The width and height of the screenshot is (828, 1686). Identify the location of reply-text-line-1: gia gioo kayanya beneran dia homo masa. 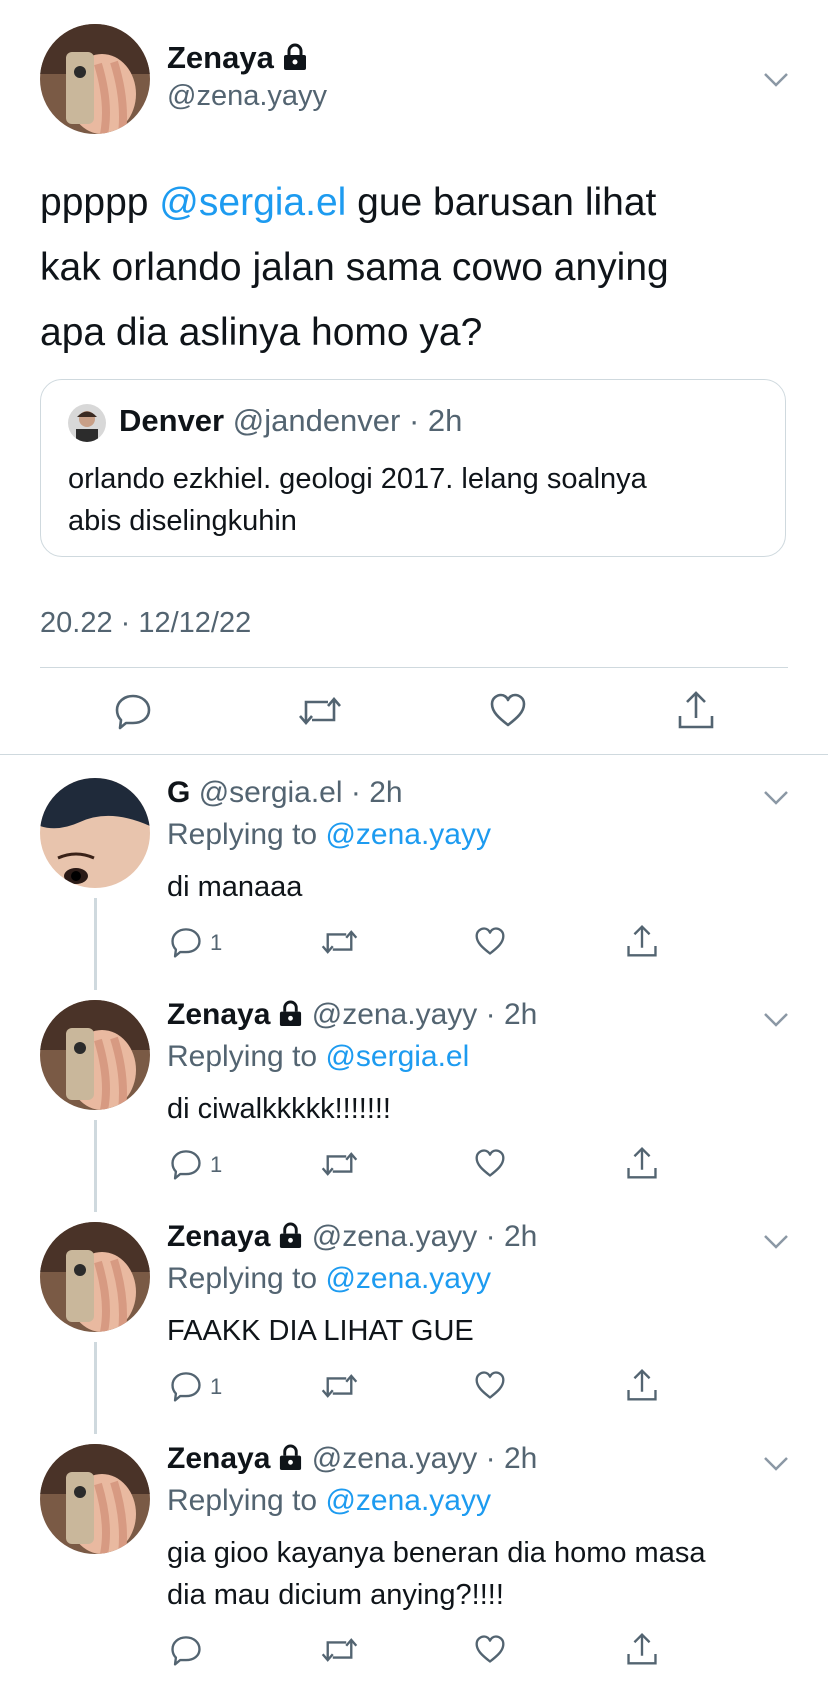
(436, 1553).